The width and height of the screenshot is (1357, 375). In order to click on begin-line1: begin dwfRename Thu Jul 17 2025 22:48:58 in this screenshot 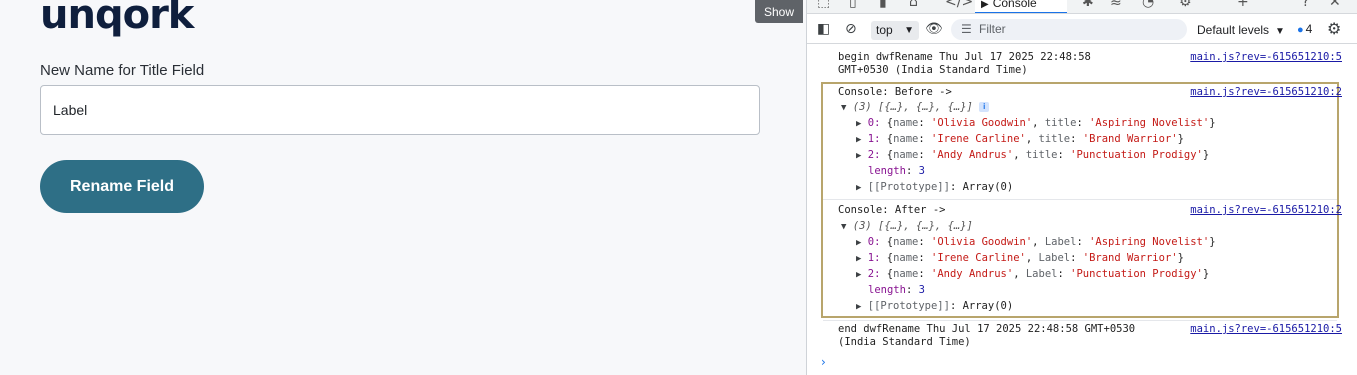, I will do `click(964, 57)`.